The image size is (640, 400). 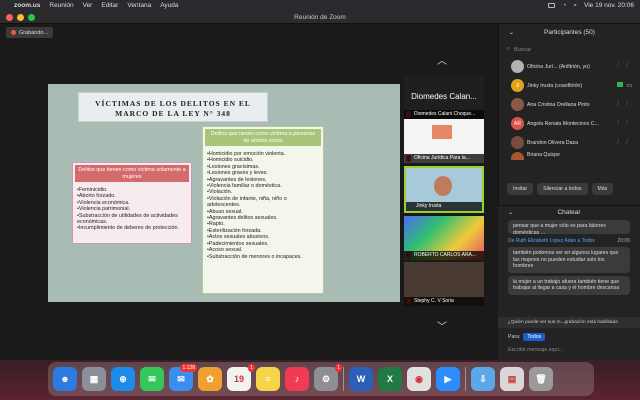 What do you see at coordinates (139, 5) in the screenshot?
I see `menu-ventana: Ventana` at bounding box center [139, 5].